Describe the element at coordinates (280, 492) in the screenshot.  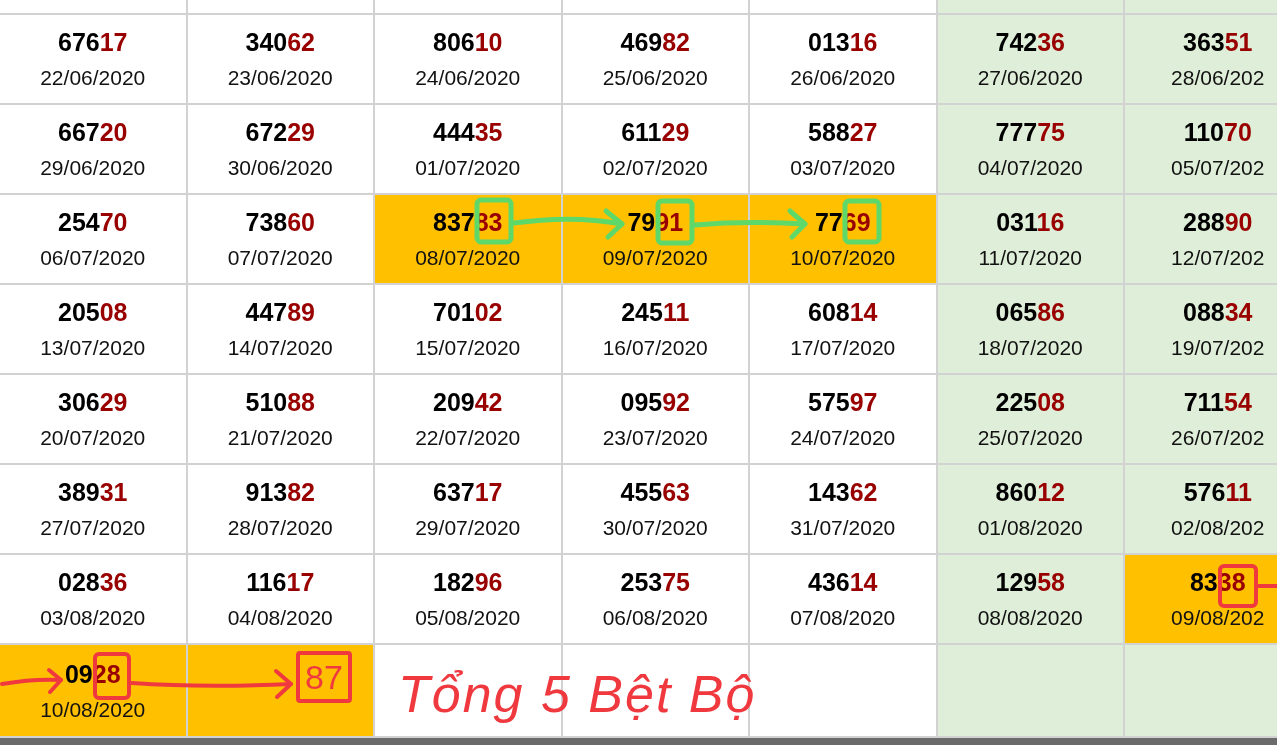
I see `lottery-number: 91382` at that location.